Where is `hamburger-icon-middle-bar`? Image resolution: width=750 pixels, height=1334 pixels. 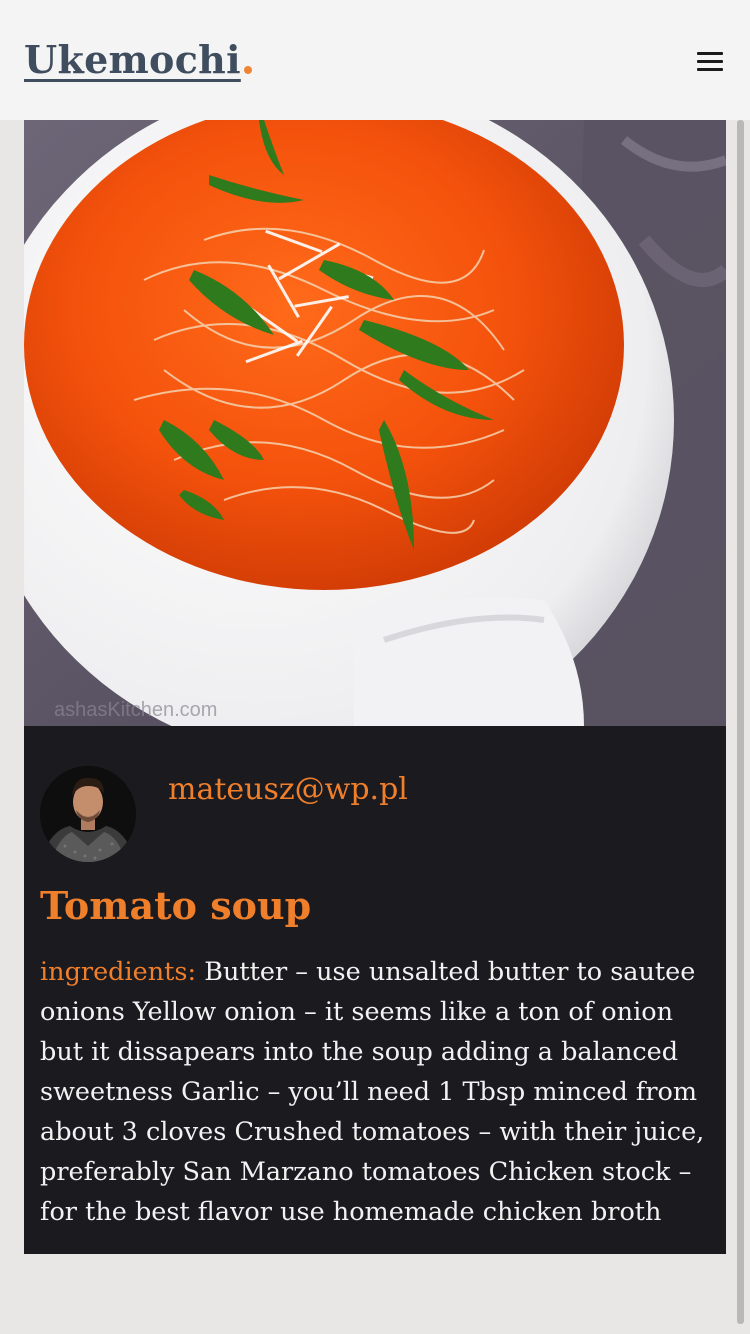
hamburger-icon-middle-bar is located at coordinates (710, 61).